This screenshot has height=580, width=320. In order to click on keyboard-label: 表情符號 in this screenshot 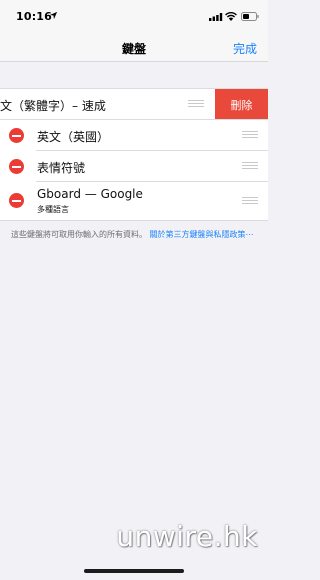, I will do `click(61, 168)`.